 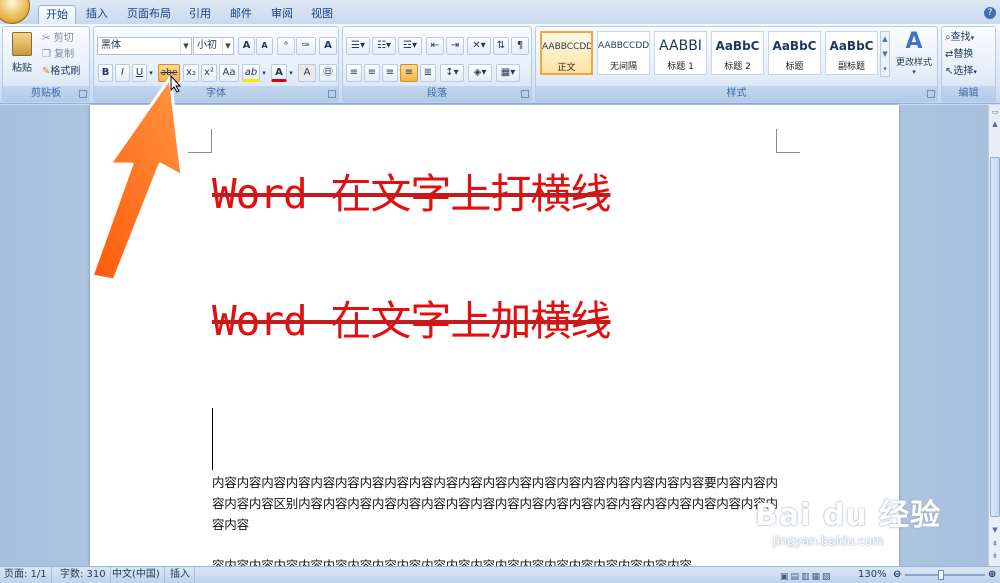 I want to click on style-heading-2: AaBbC 标题 2, so click(x=737, y=53).